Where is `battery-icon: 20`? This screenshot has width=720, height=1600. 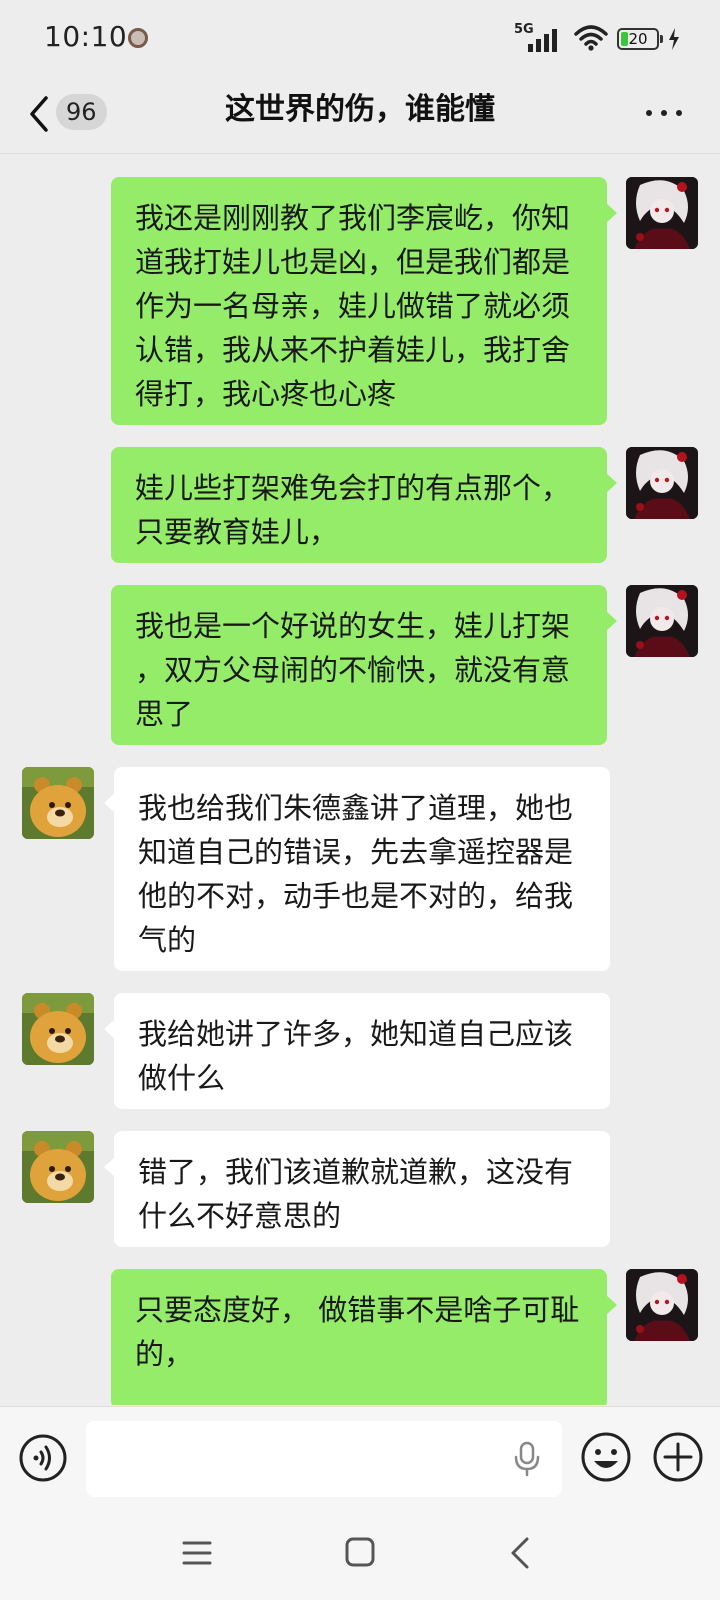 battery-icon: 20 is located at coordinates (638, 39).